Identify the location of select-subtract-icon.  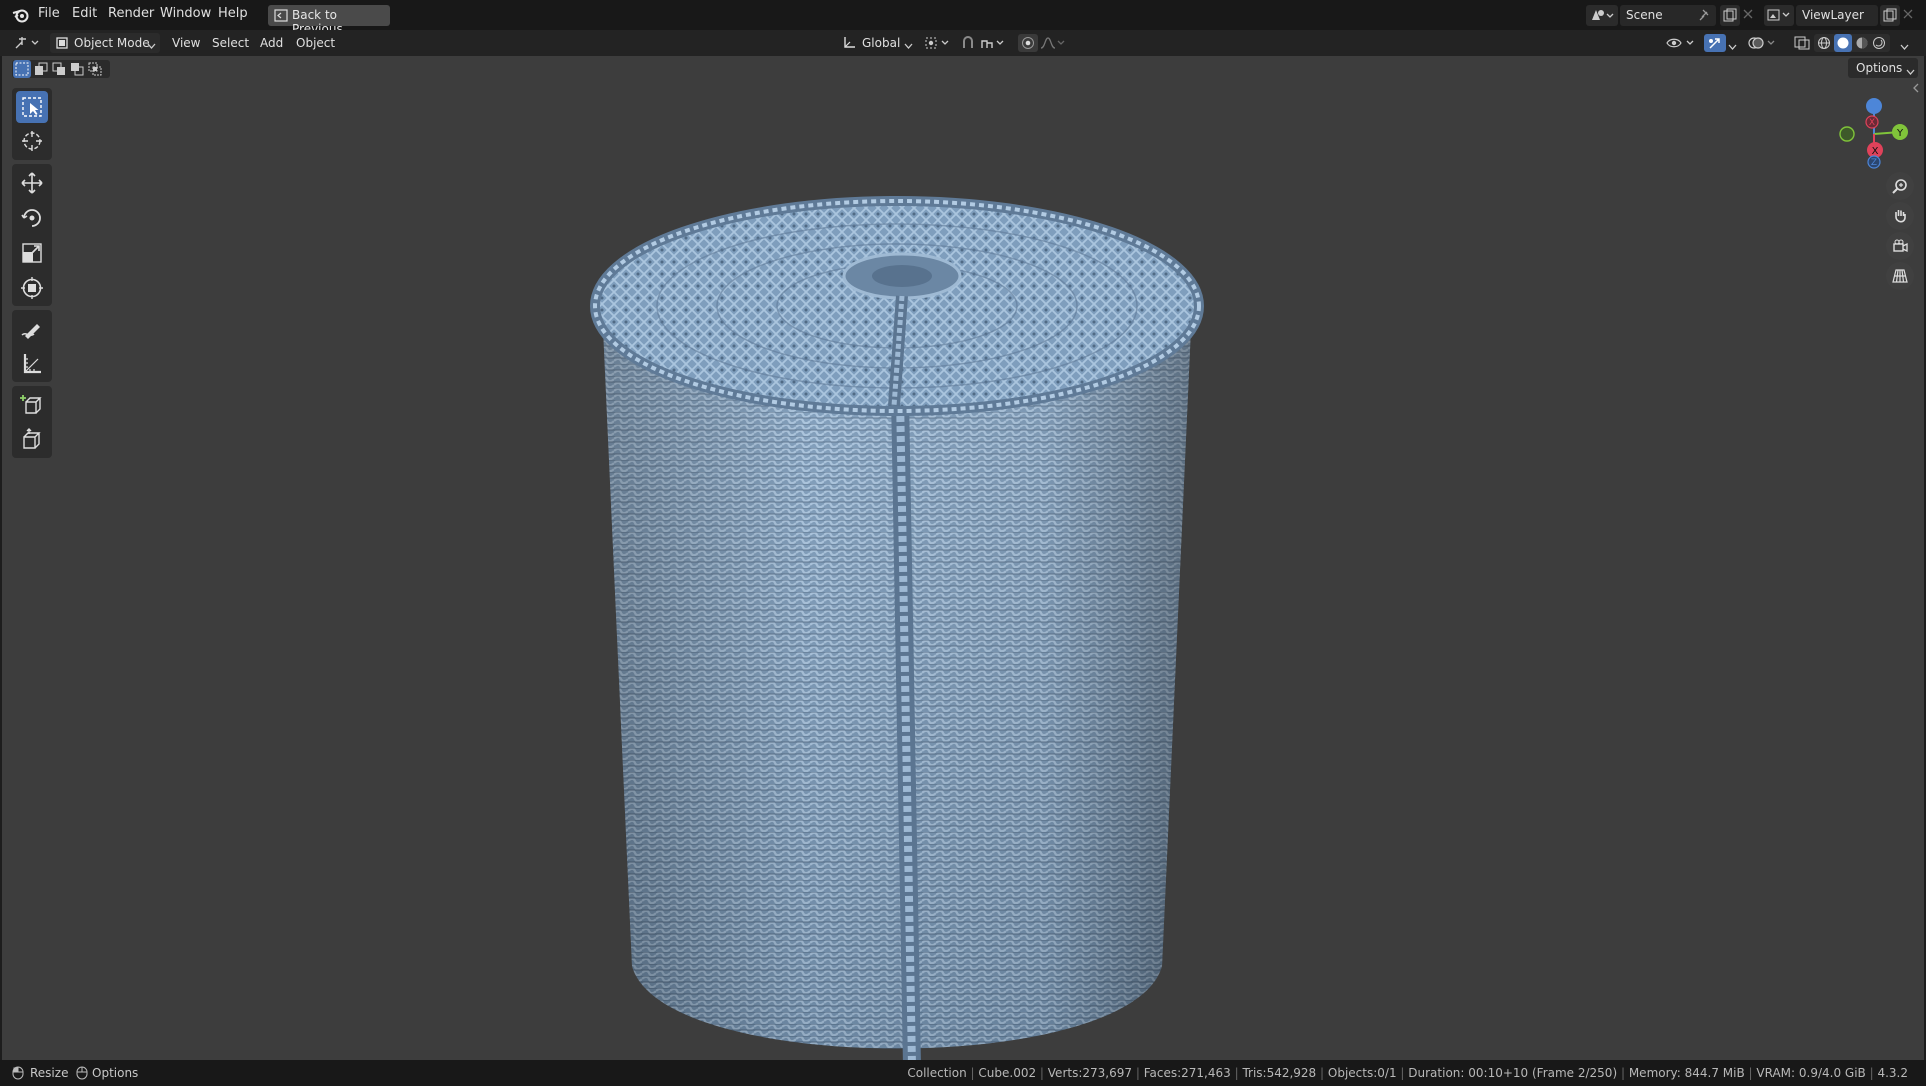
(59, 71).